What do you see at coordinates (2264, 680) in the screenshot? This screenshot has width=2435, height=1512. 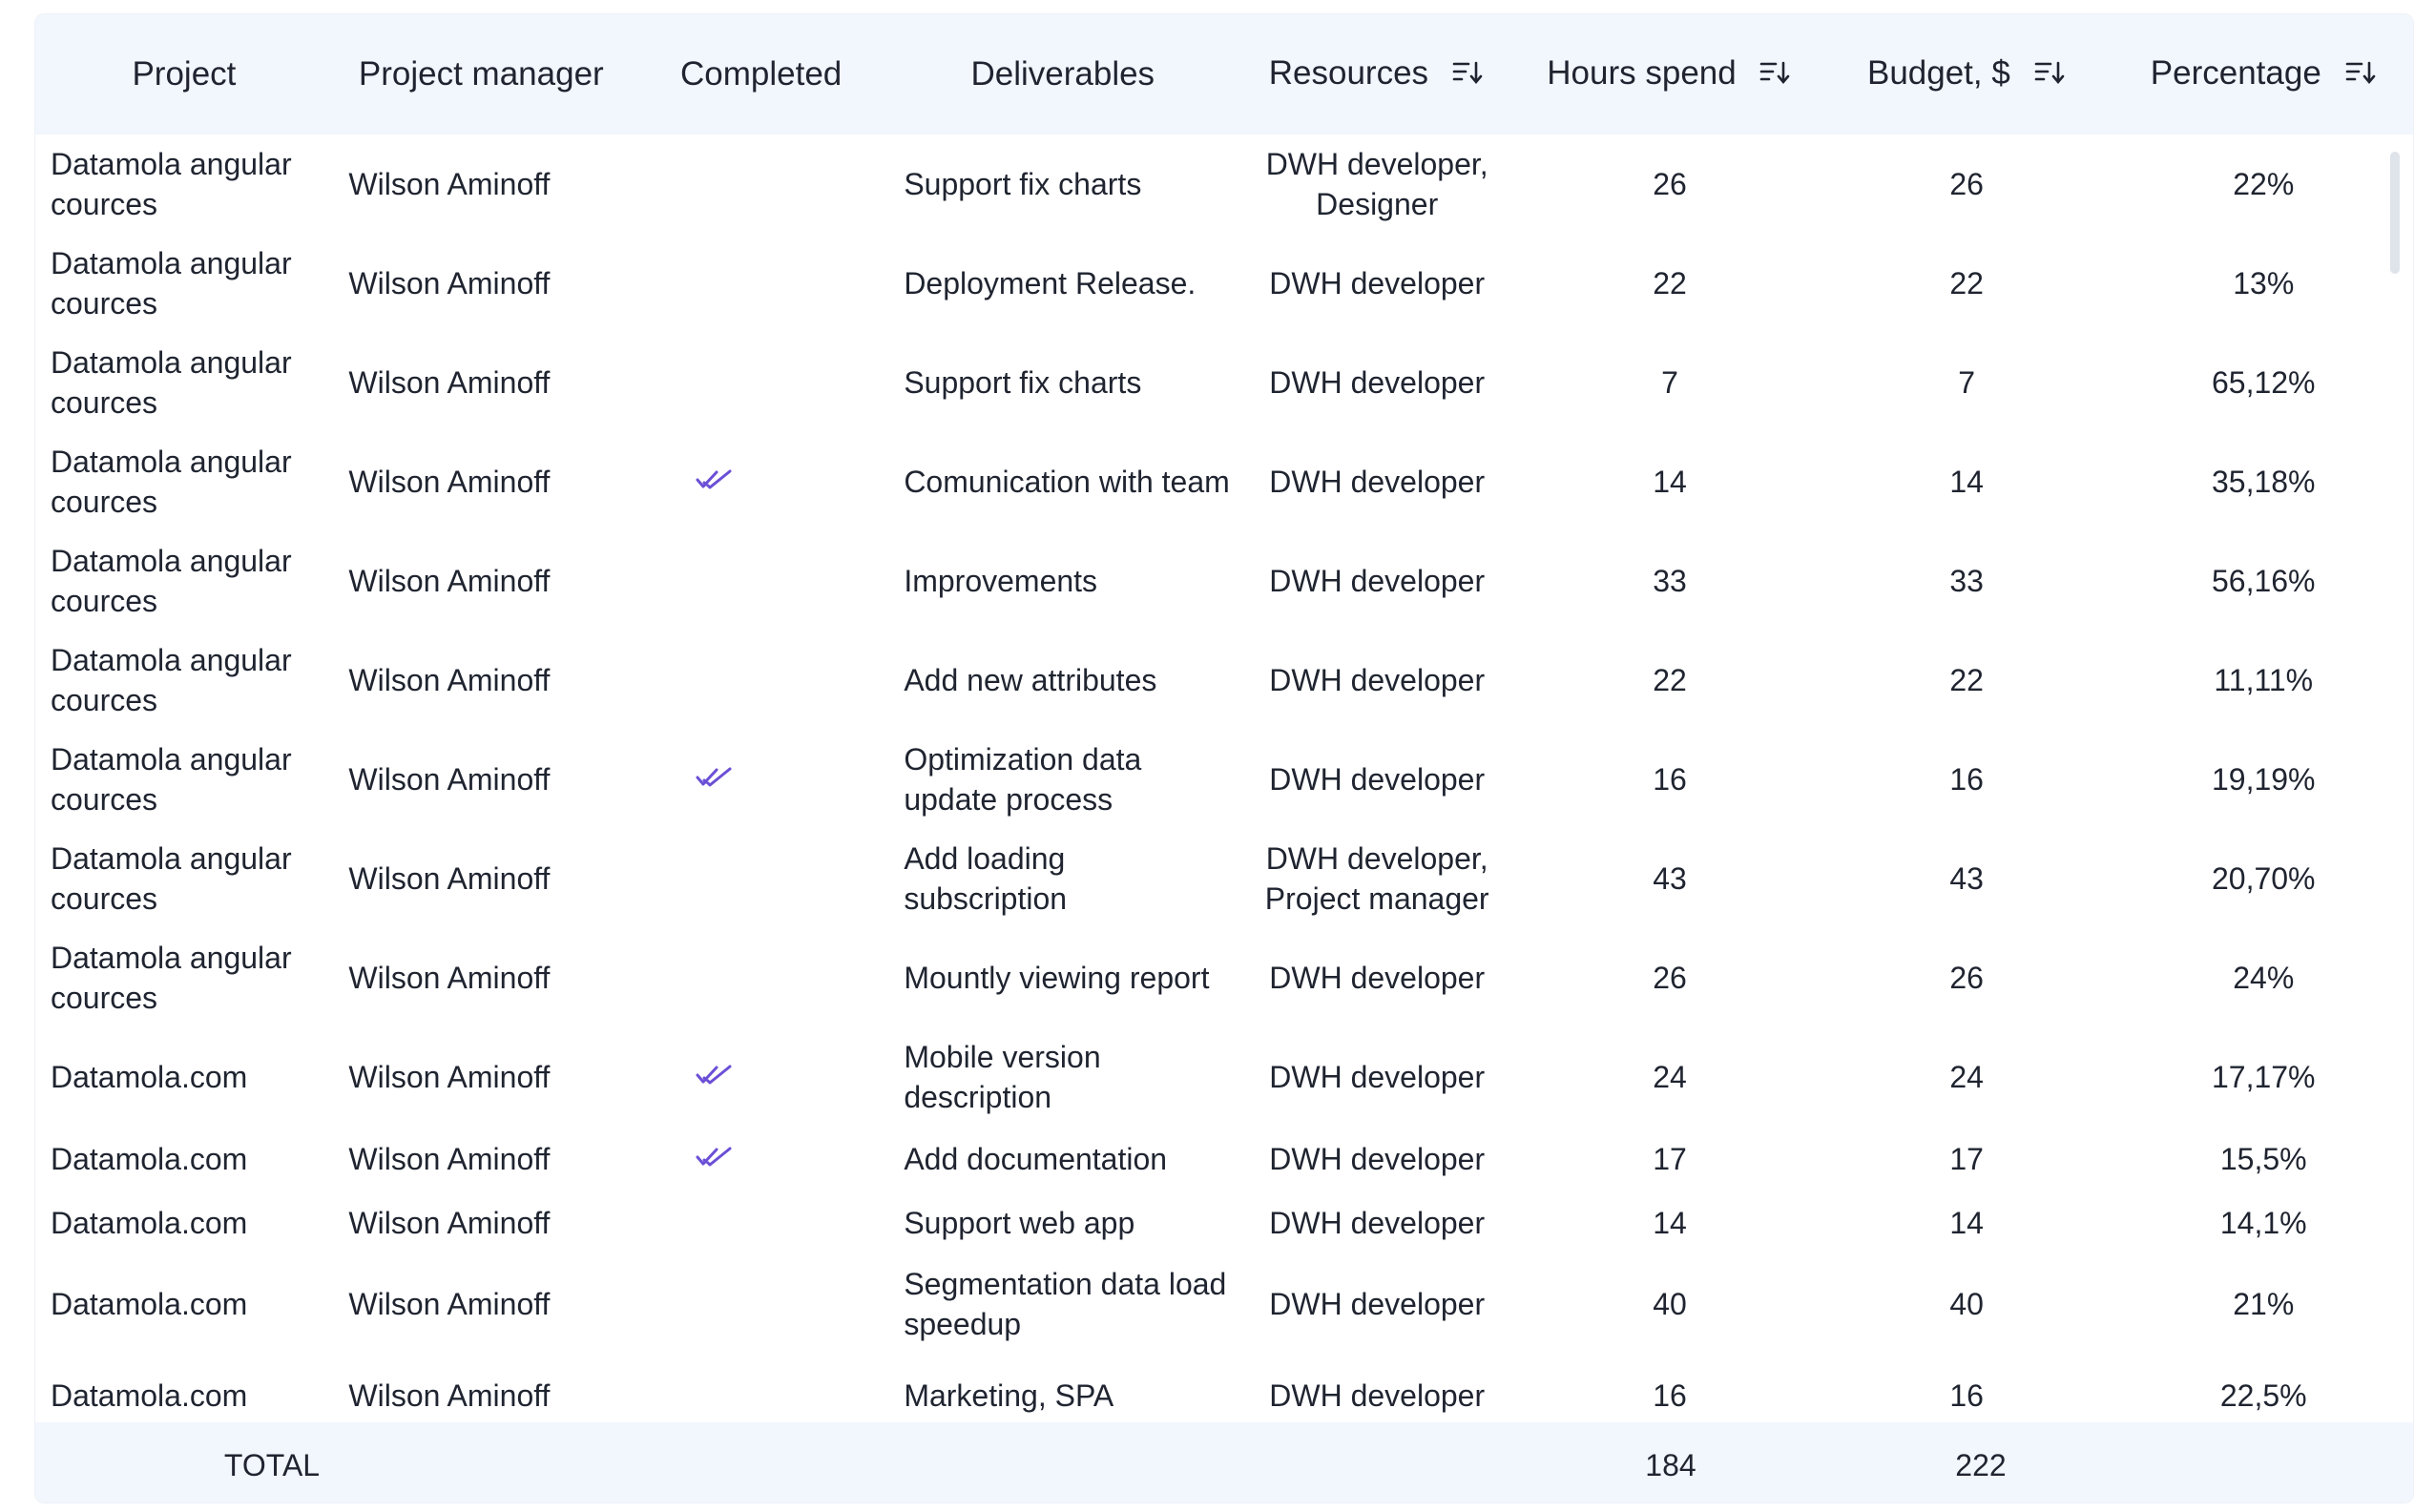 I see `cell-percentage: 11,11%` at bounding box center [2264, 680].